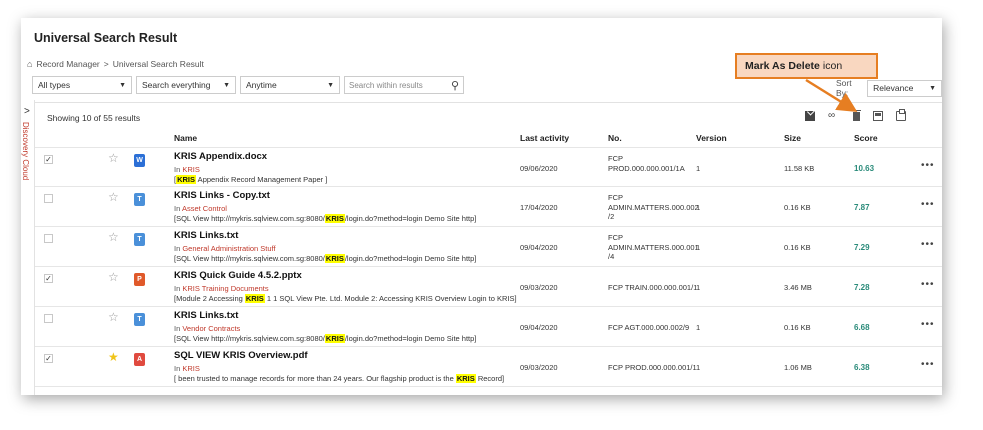  Describe the element at coordinates (833, 116) in the screenshot. I see `link-icon: ∞` at that location.